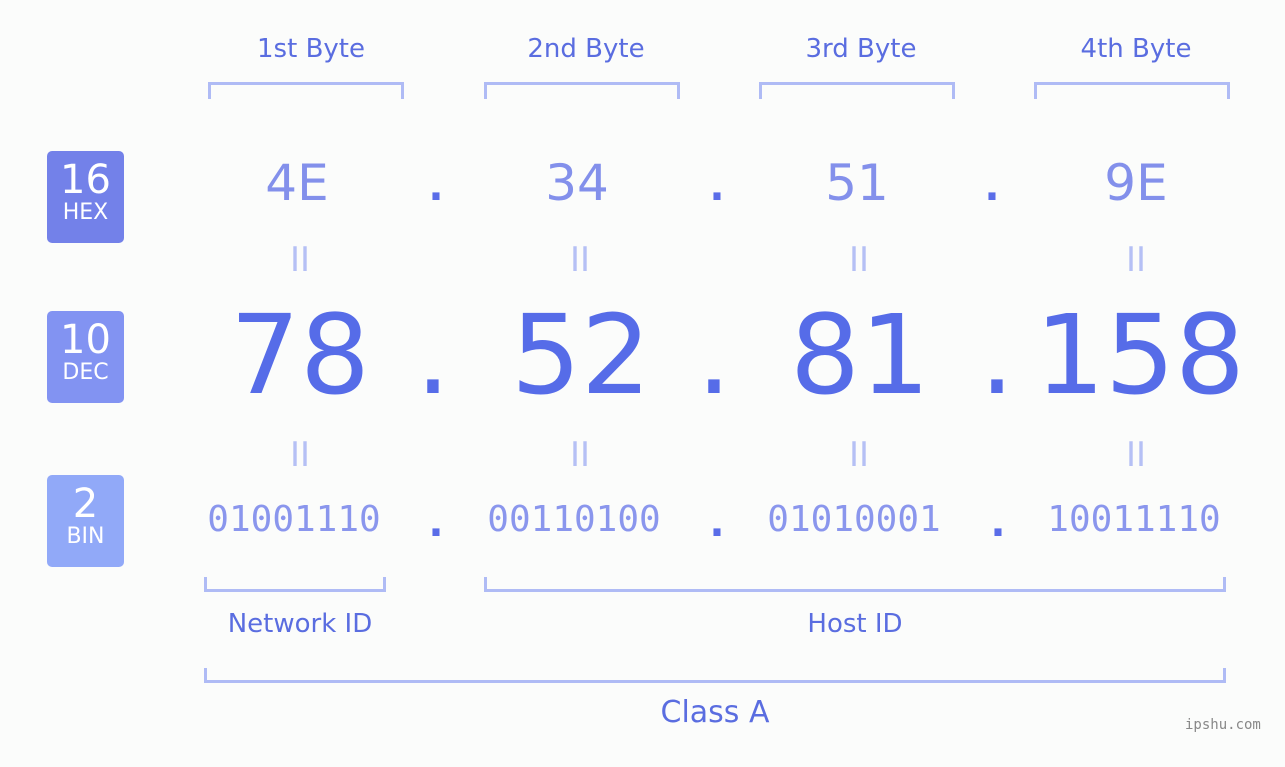 The width and height of the screenshot is (1285, 767). I want to click on byte-header-2: 2nd Byte, so click(586, 49).